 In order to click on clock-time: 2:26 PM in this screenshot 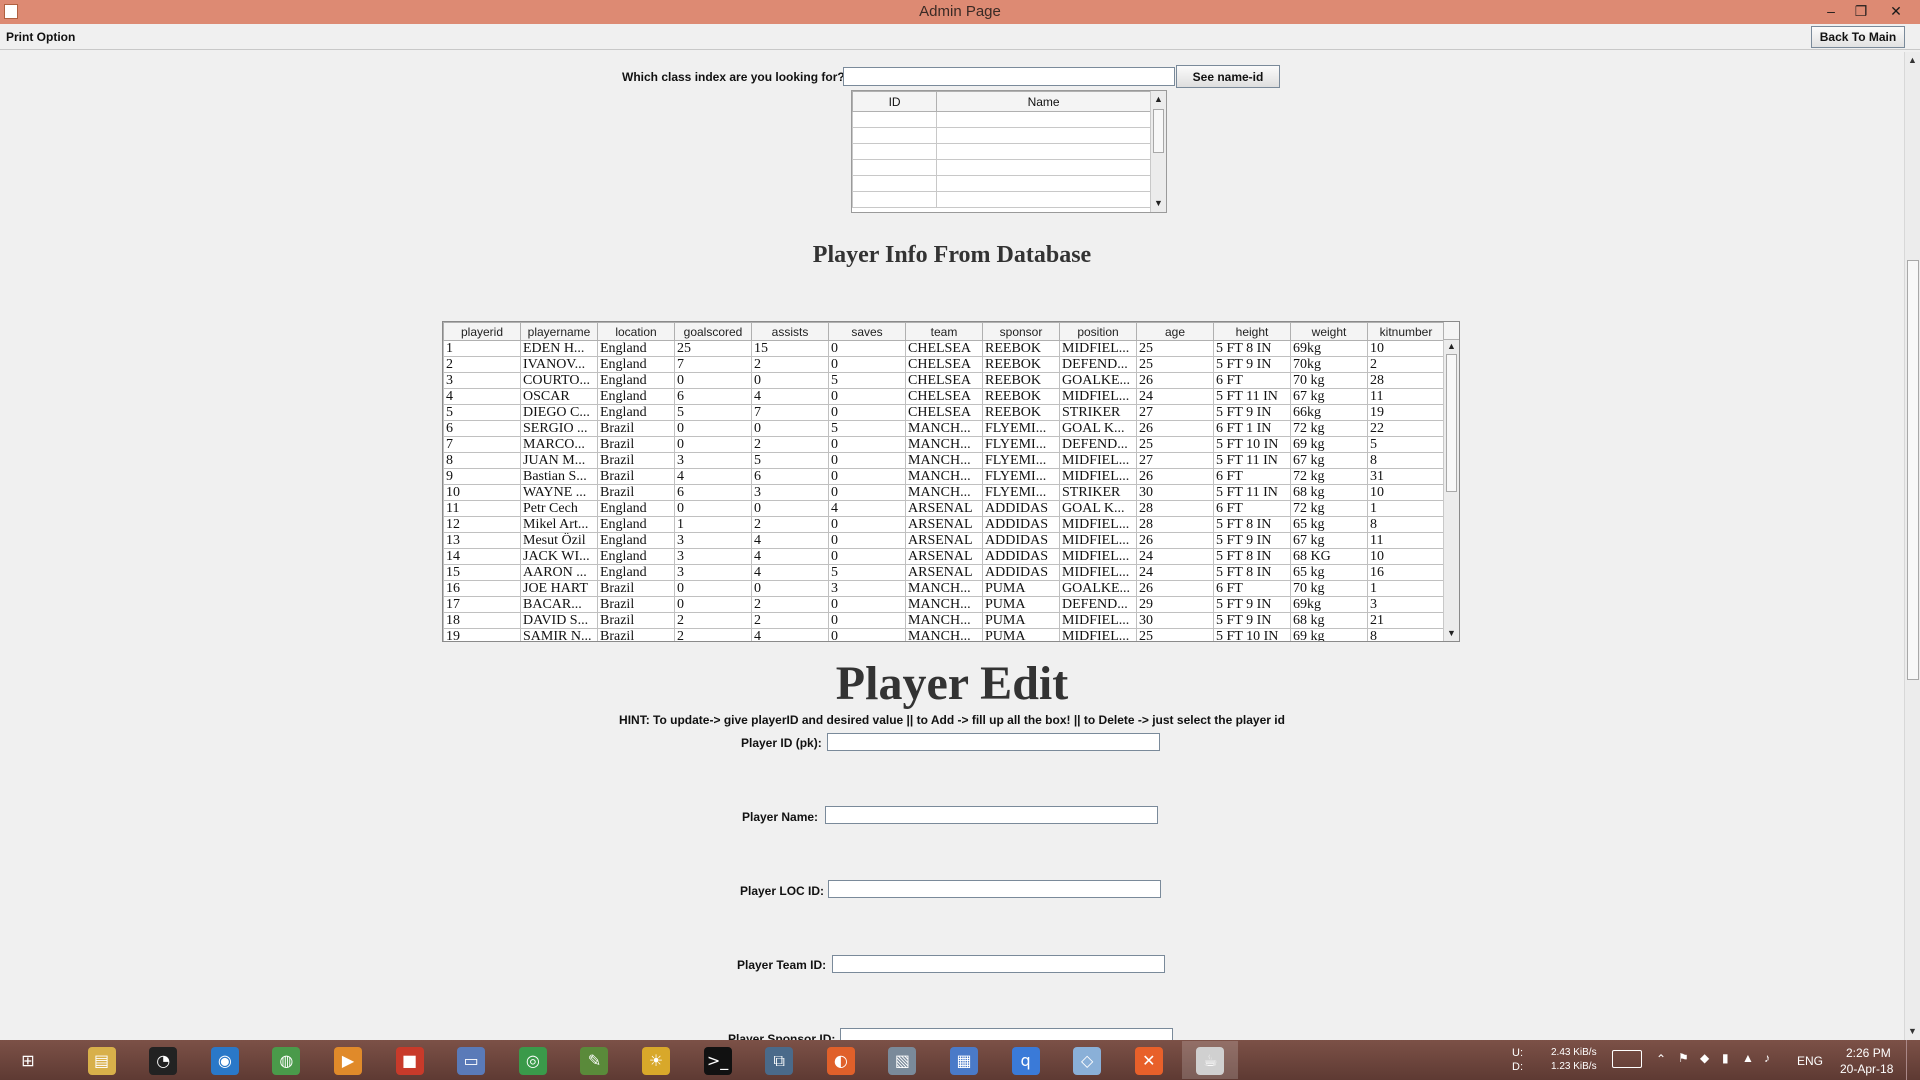, I will do `click(1868, 1053)`.